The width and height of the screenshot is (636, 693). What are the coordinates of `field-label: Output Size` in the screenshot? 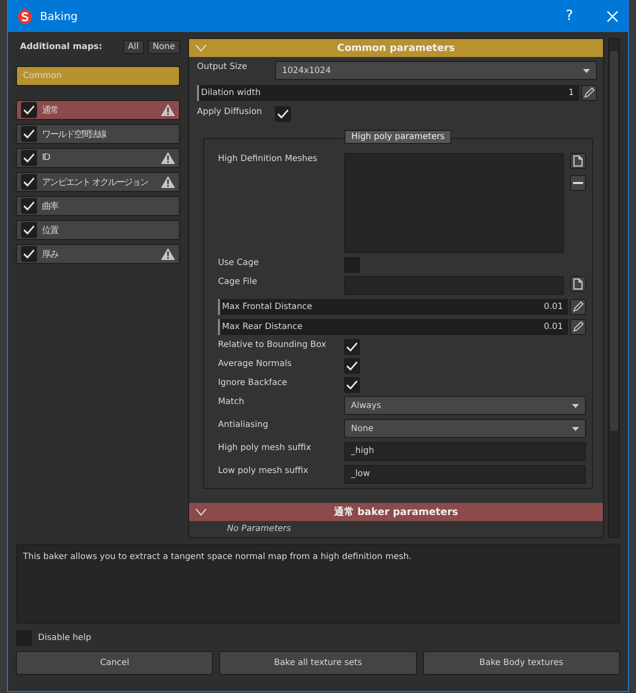 It's located at (222, 66).